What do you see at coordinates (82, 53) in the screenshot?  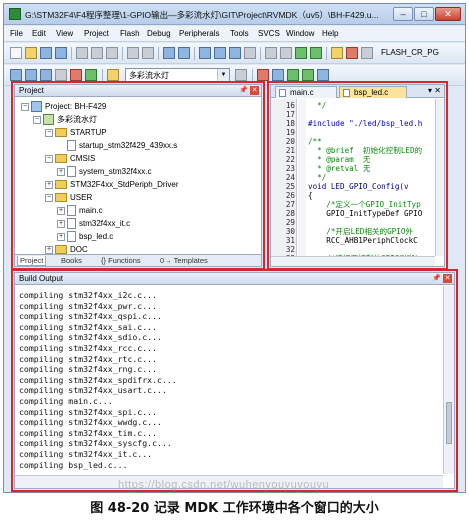 I see `cut-icon` at bounding box center [82, 53].